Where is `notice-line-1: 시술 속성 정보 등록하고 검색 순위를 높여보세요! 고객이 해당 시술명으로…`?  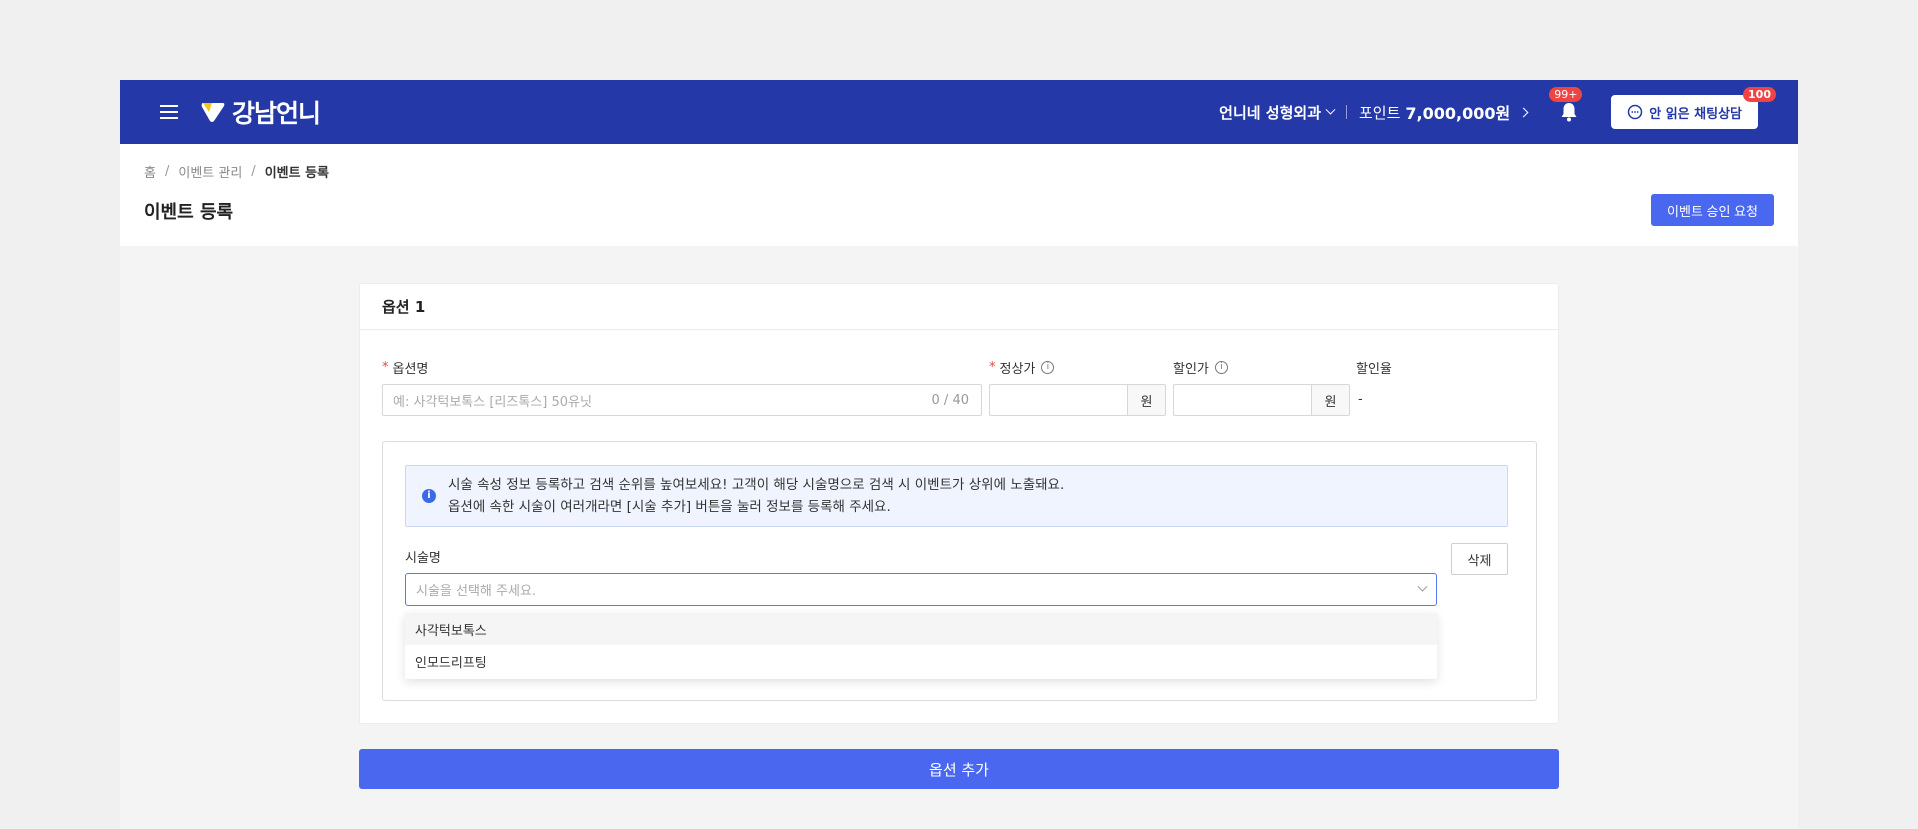
notice-line-1: 시술 속성 정보 등록하고 검색 순위를 높여보세요! 고객이 해당 시술명으로… is located at coordinates (756, 485).